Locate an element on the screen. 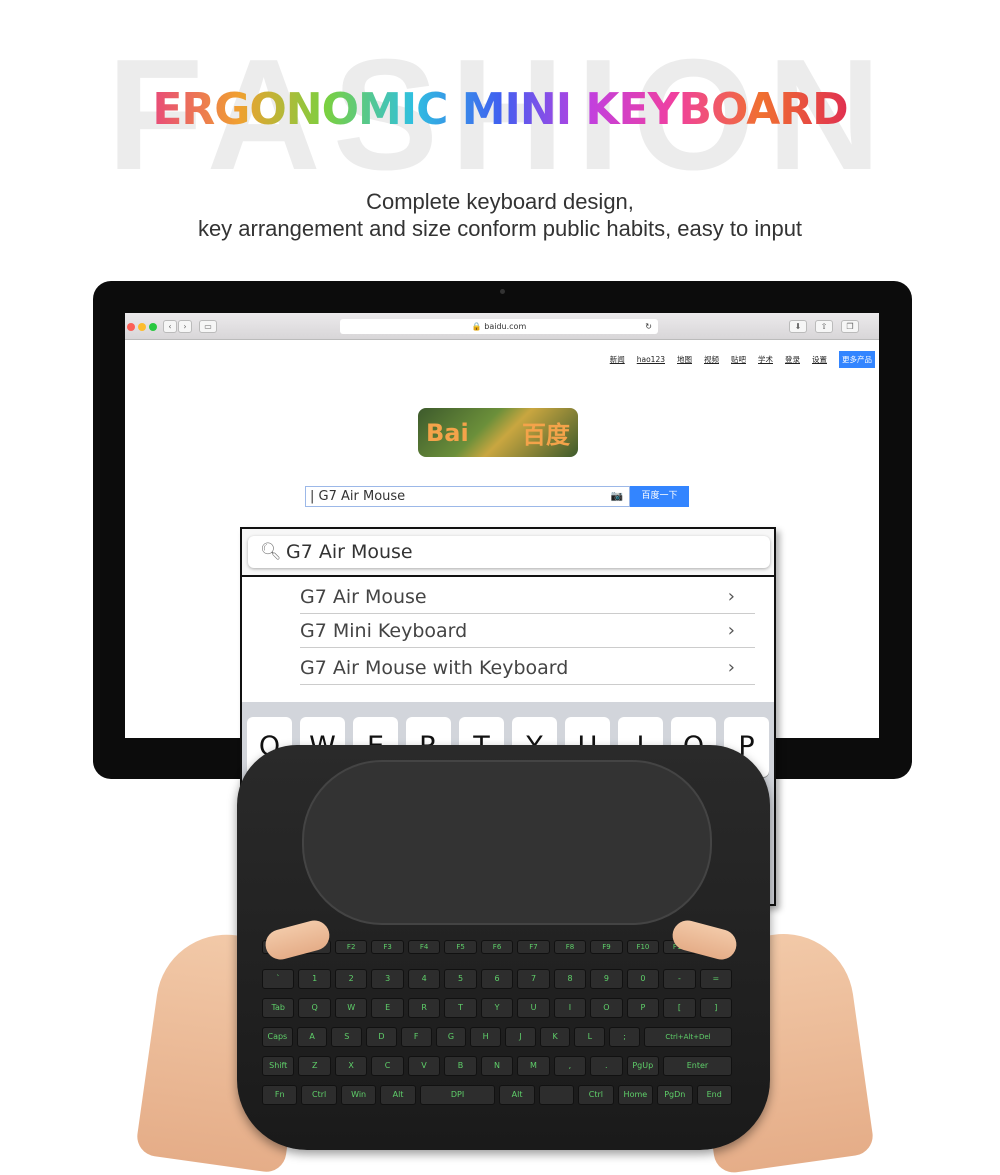 Image resolution: width=1000 pixels, height=1175 pixels. nav-link: hao123 is located at coordinates (651, 359).